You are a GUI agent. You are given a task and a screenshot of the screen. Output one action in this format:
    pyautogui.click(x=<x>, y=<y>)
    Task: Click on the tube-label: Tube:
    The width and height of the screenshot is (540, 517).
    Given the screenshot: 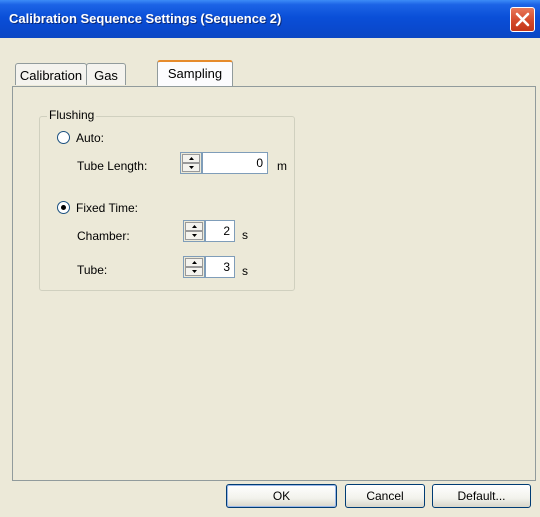 What is the action you would take?
    pyautogui.click(x=92, y=270)
    